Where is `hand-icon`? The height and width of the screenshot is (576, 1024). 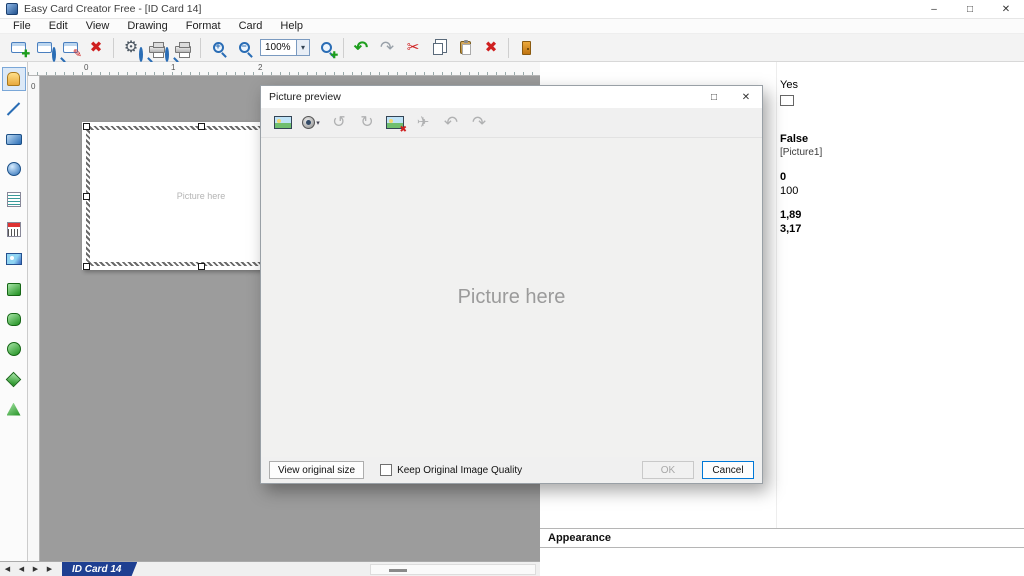 hand-icon is located at coordinates (13, 79).